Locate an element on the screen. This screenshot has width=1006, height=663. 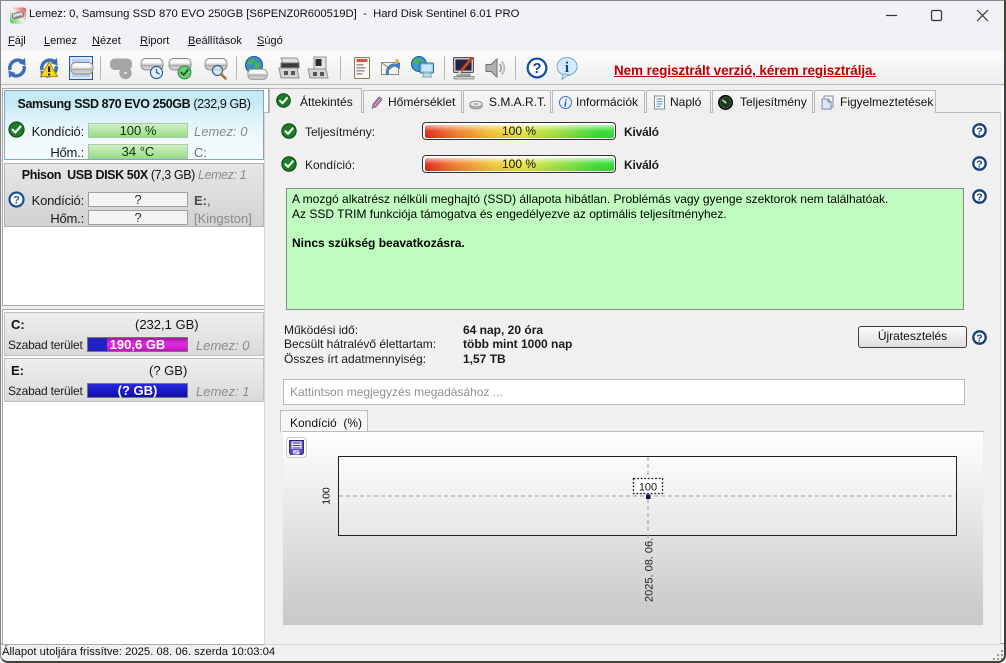
svg-text: 2025. 08. 06. is located at coordinates (650, 570).